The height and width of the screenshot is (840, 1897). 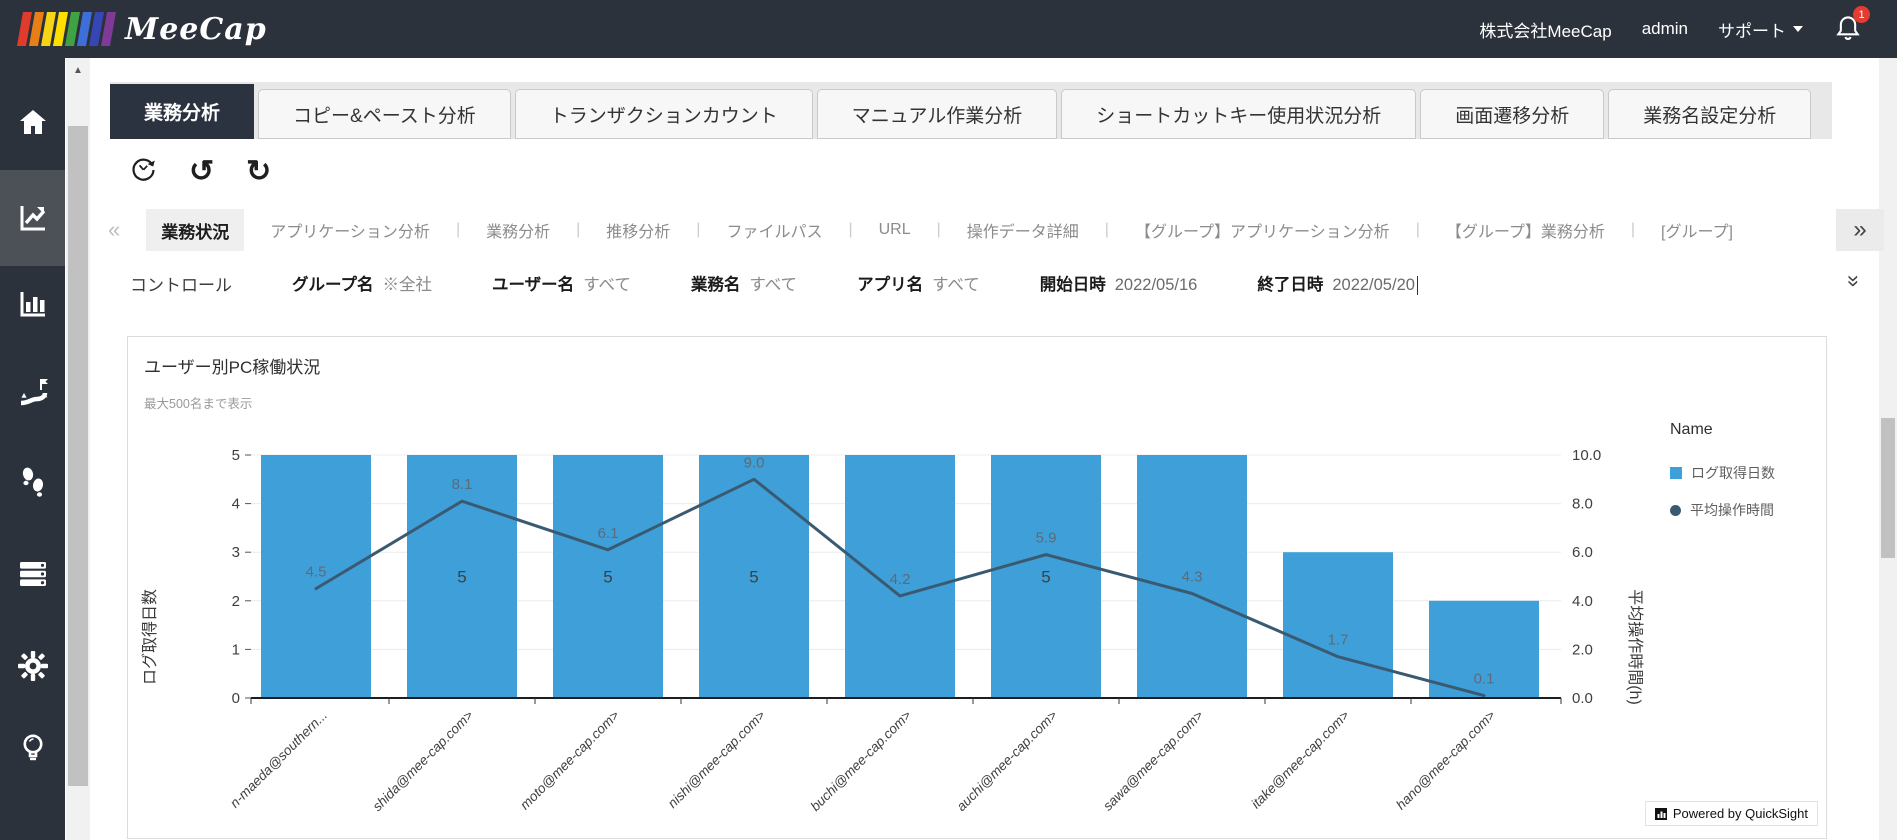 I want to click on filter-label: グループ名, so click(x=333, y=285).